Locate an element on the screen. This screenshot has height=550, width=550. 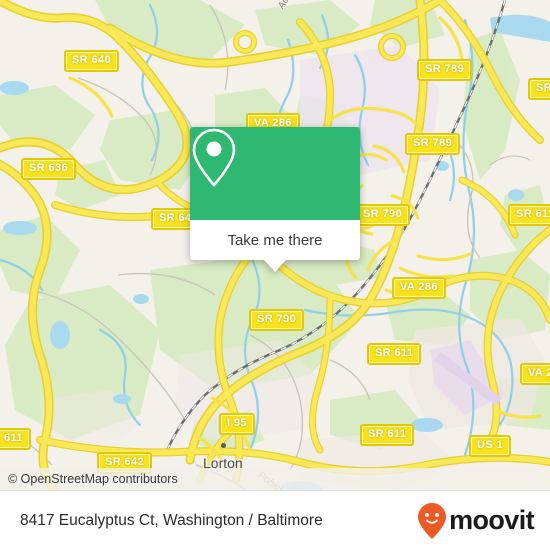
map-pin-icon is located at coordinates (214, 157).